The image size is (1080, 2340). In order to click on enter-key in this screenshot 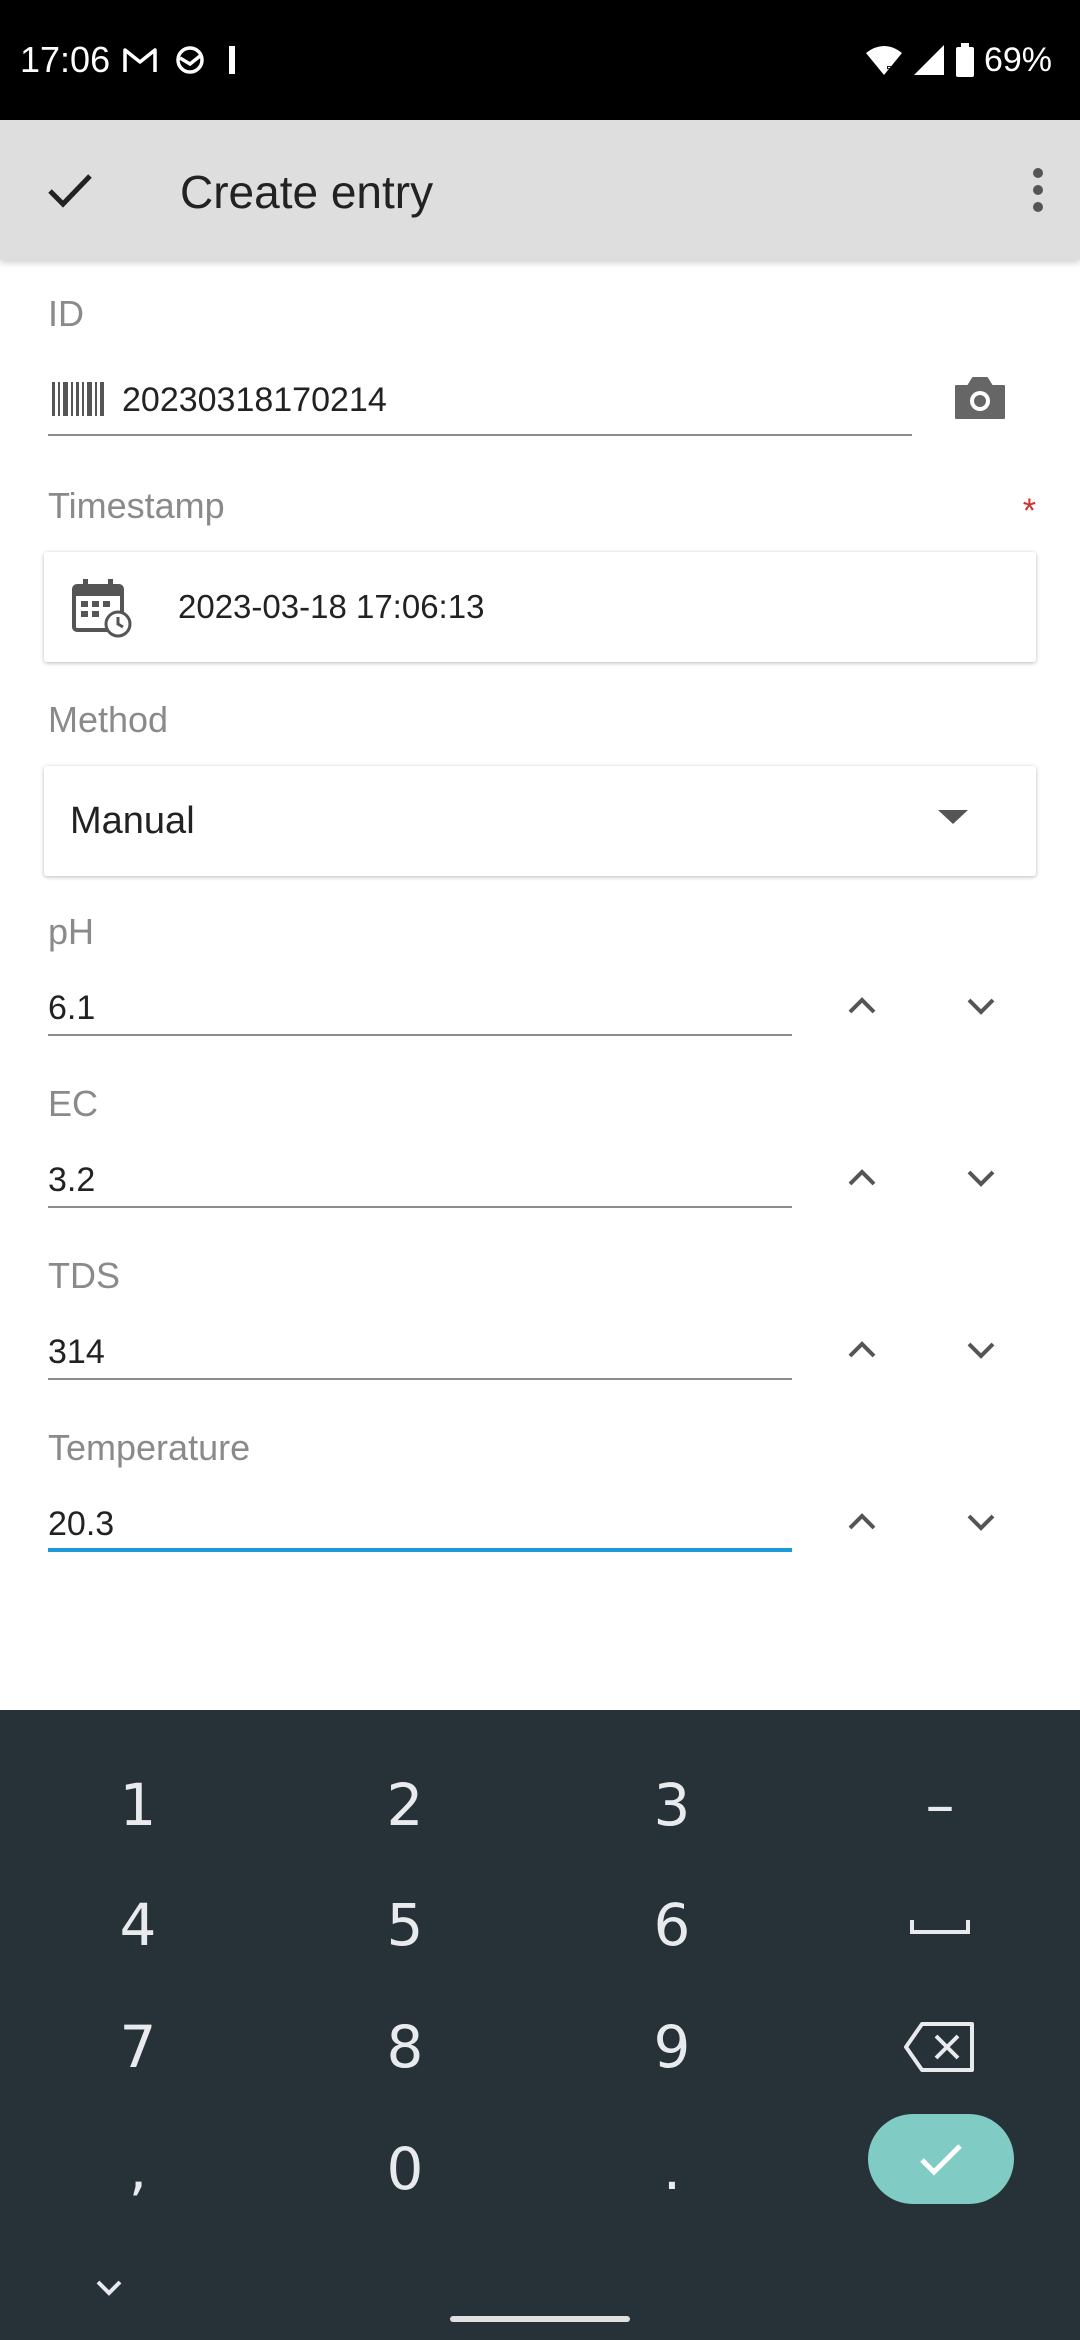, I will do `click(941, 2159)`.